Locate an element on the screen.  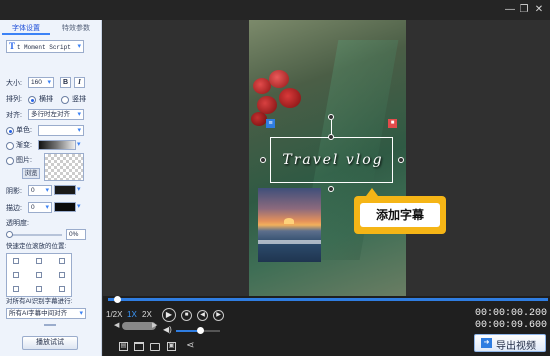
previous-frame-icon: ◀ is located at coordinates (202, 315).